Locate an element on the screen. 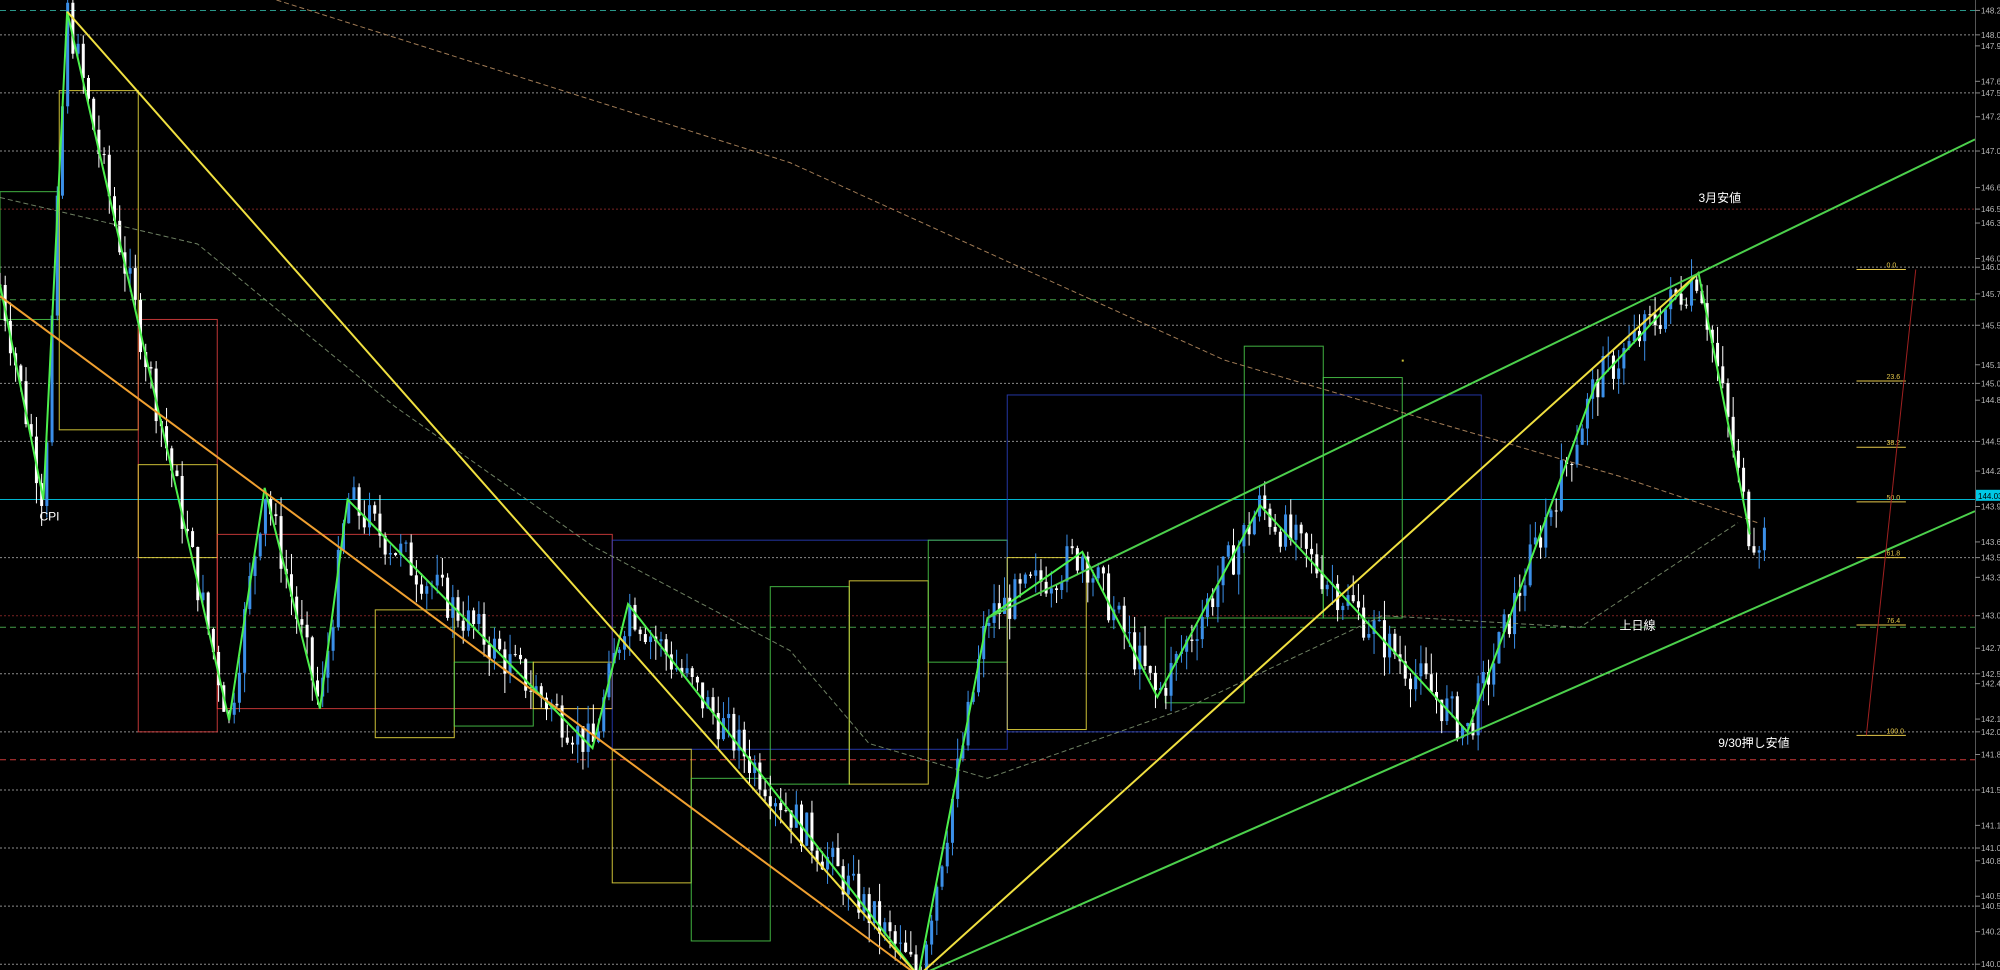  chart-annotation: 9/30押し安値 is located at coordinates (1753, 742).